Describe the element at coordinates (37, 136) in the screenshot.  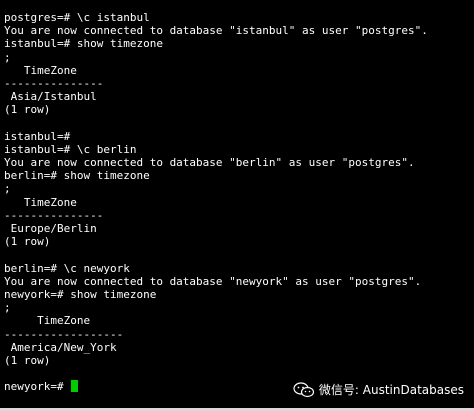
I see `terminal-line: istanbul=#` at that location.